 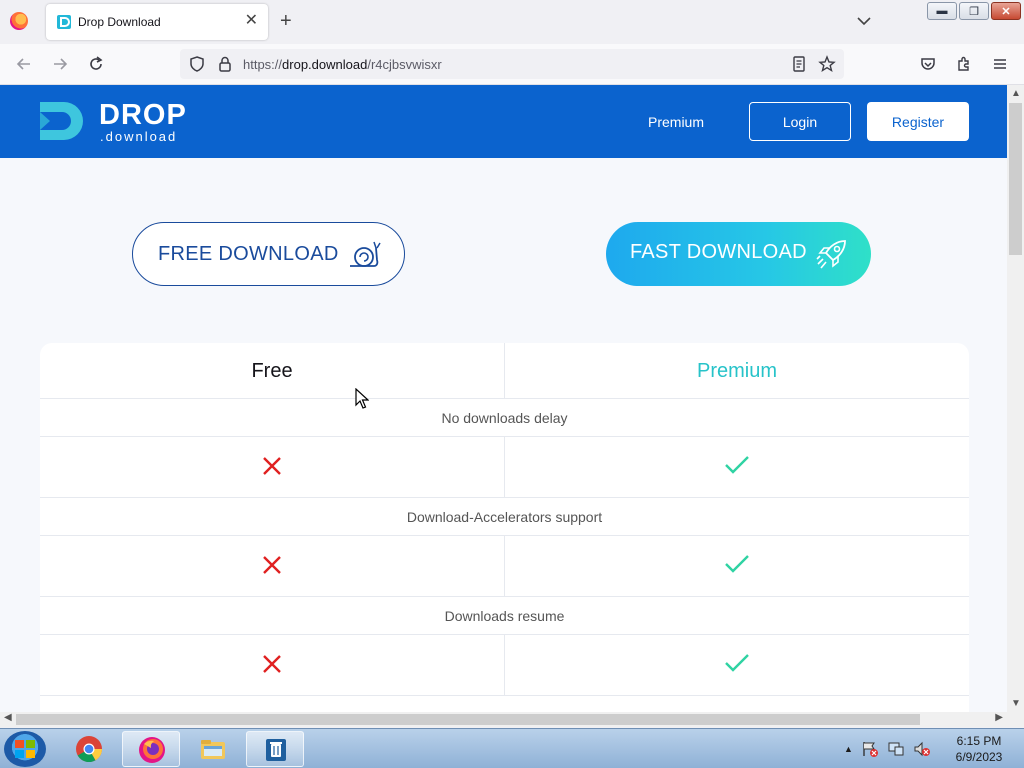 I want to click on system-tray: ▲, so click(x=887, y=749).